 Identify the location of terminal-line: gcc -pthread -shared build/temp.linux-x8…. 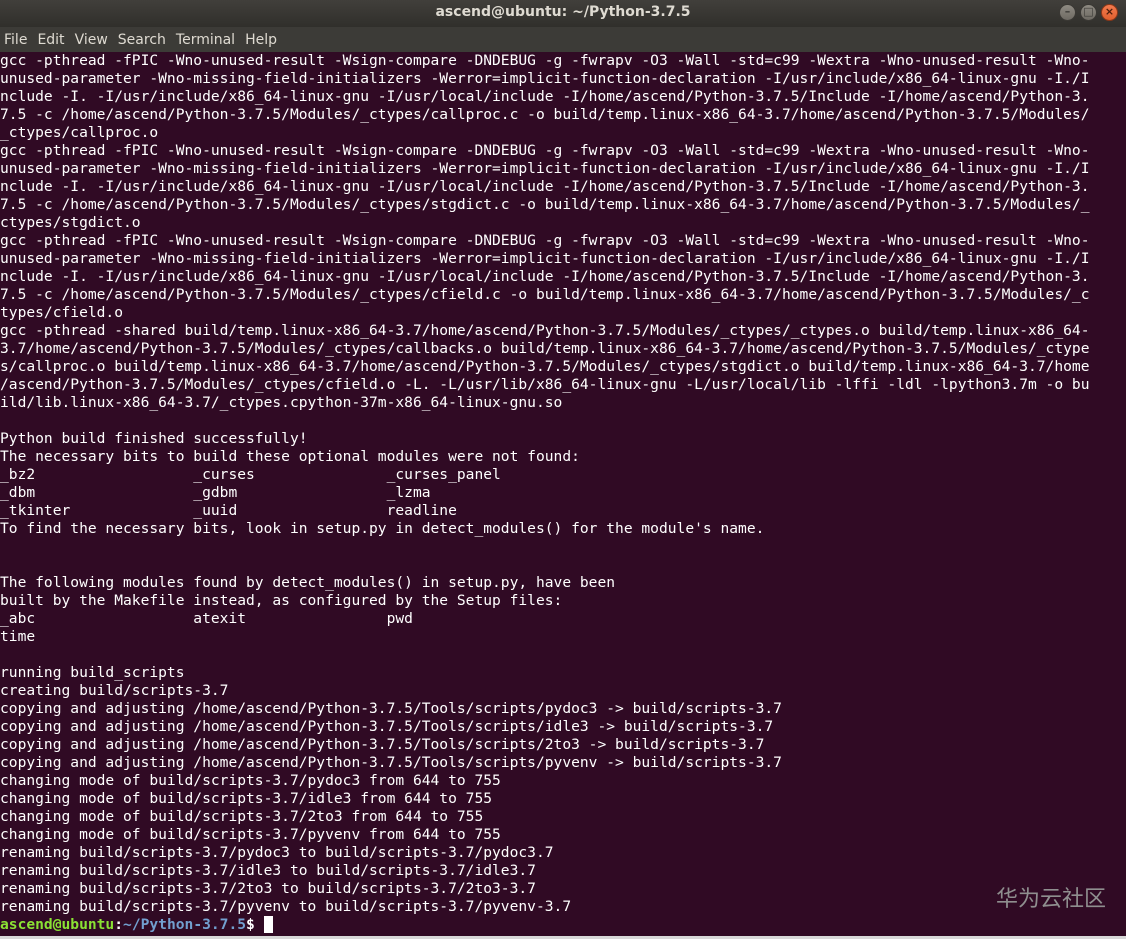
(545, 330).